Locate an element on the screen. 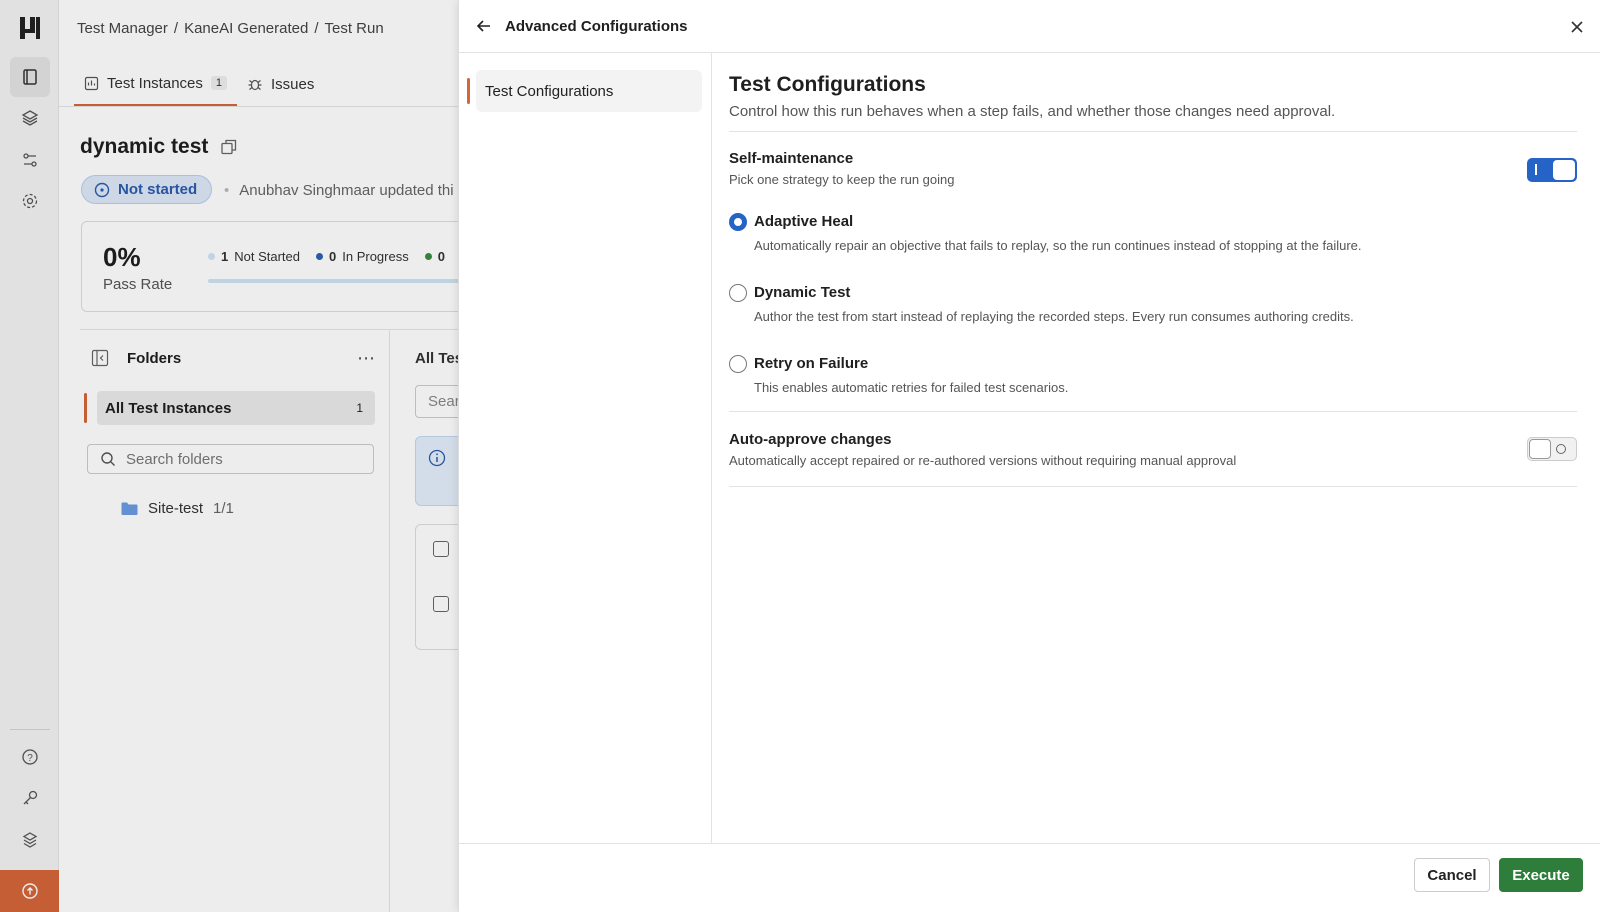  back-arrow-icon is located at coordinates (484, 26).